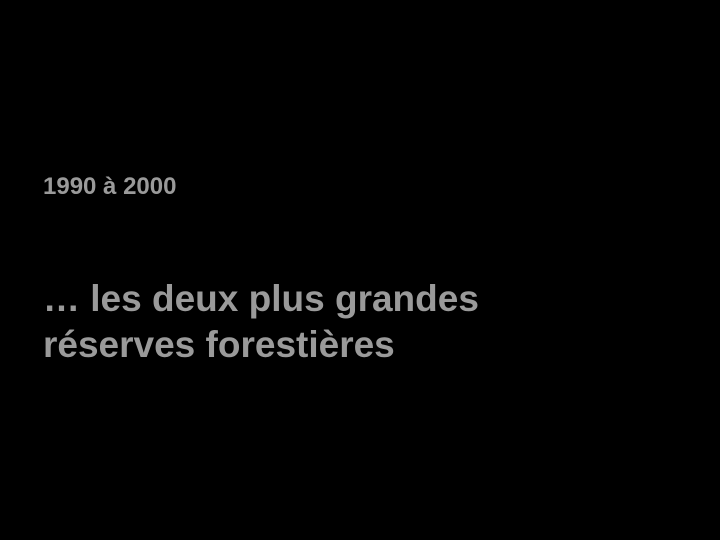  What do you see at coordinates (261, 298) in the screenshot?
I see `headline-line-1: … les deux plus grandes` at bounding box center [261, 298].